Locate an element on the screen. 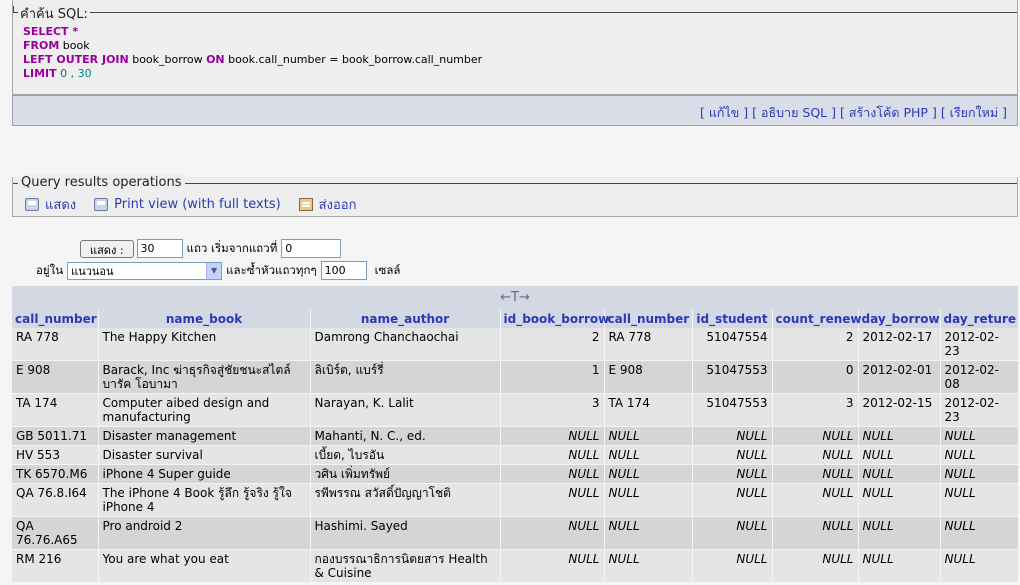 This screenshot has height=585, width=1020. sql-line: FROM book is located at coordinates (252, 46).